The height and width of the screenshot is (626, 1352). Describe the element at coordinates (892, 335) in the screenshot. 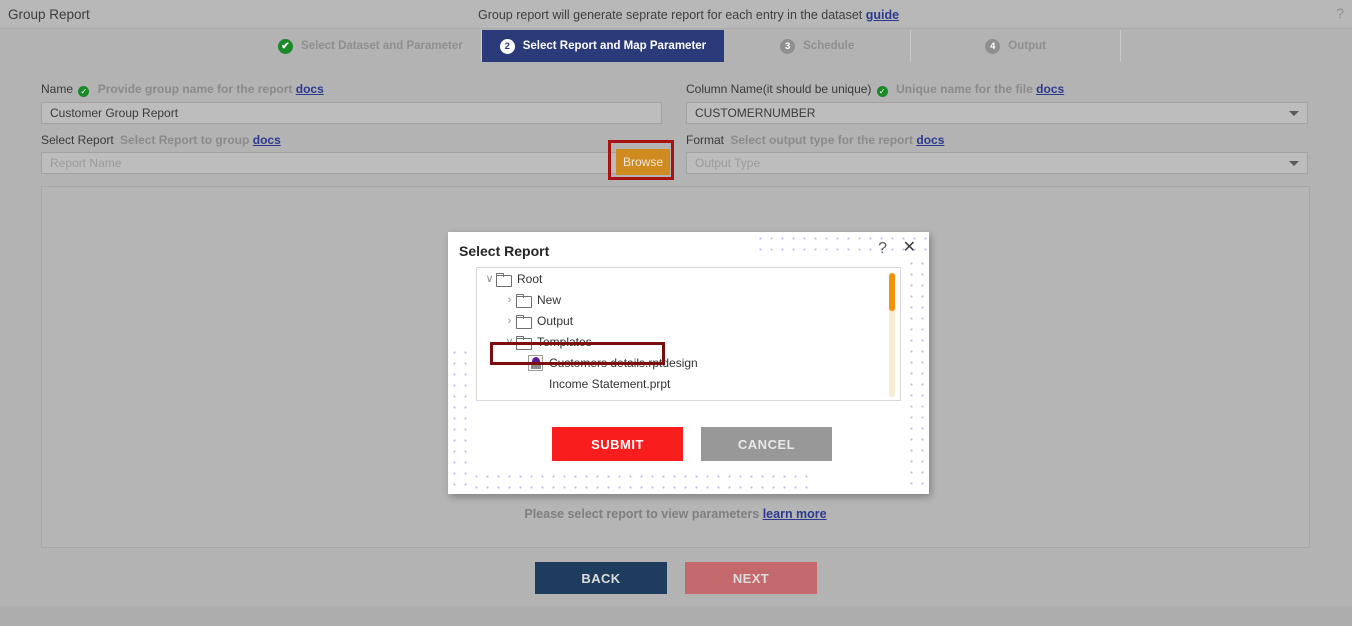

I see `tree-scrollbar` at that location.